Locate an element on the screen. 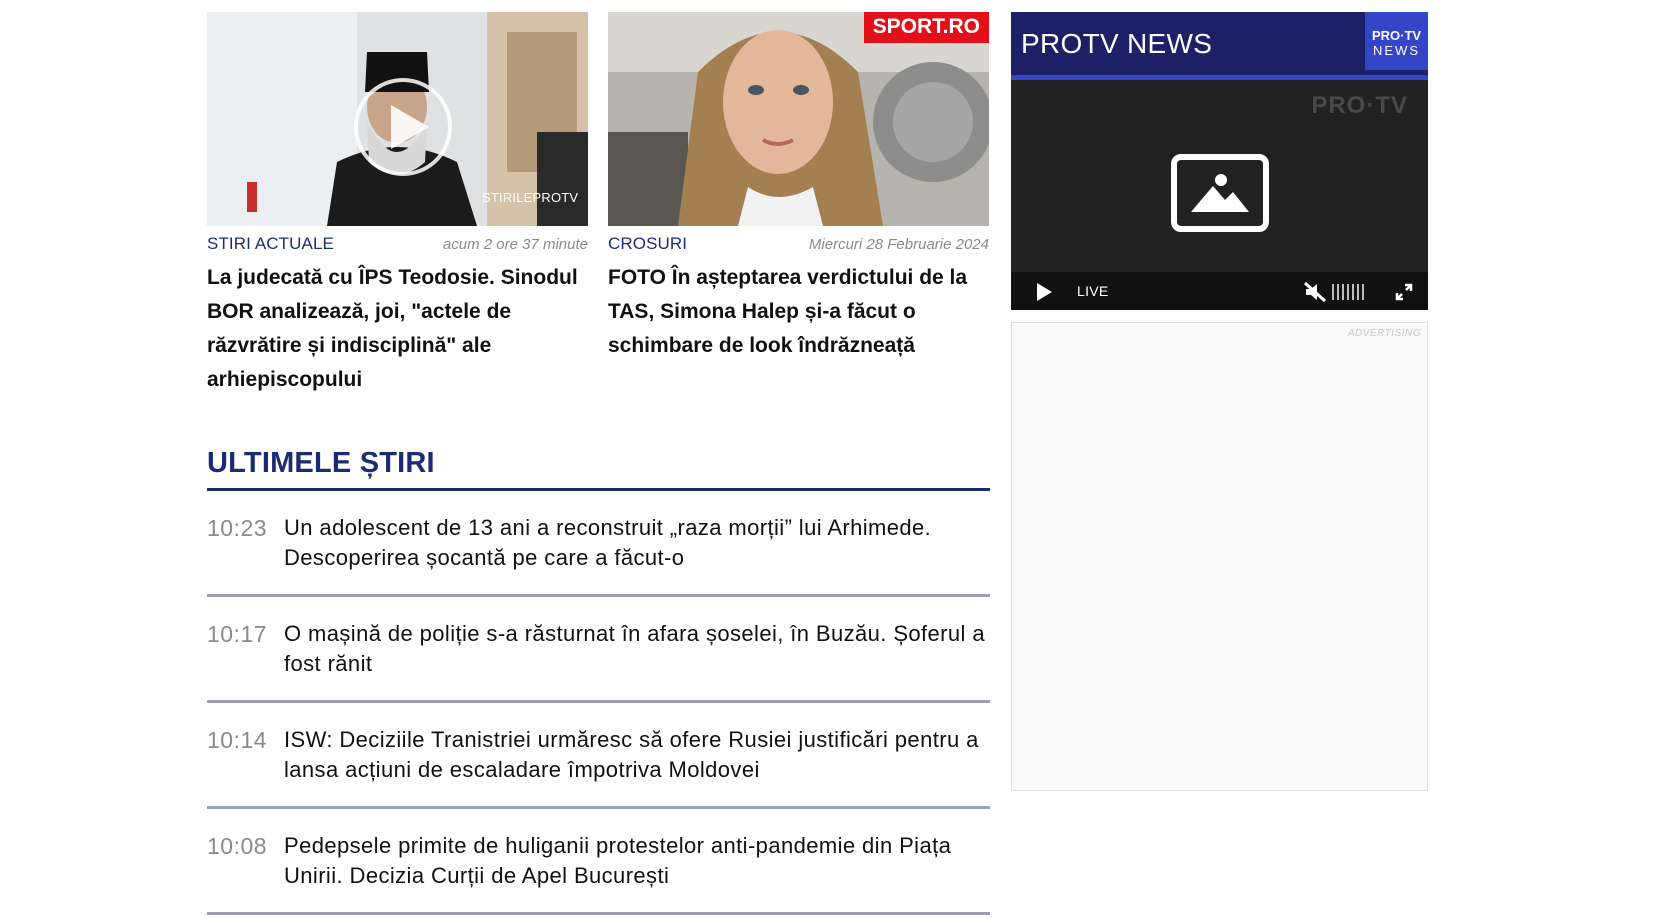 The width and height of the screenshot is (1653, 919). card-category: CROSURI is located at coordinates (647, 244).